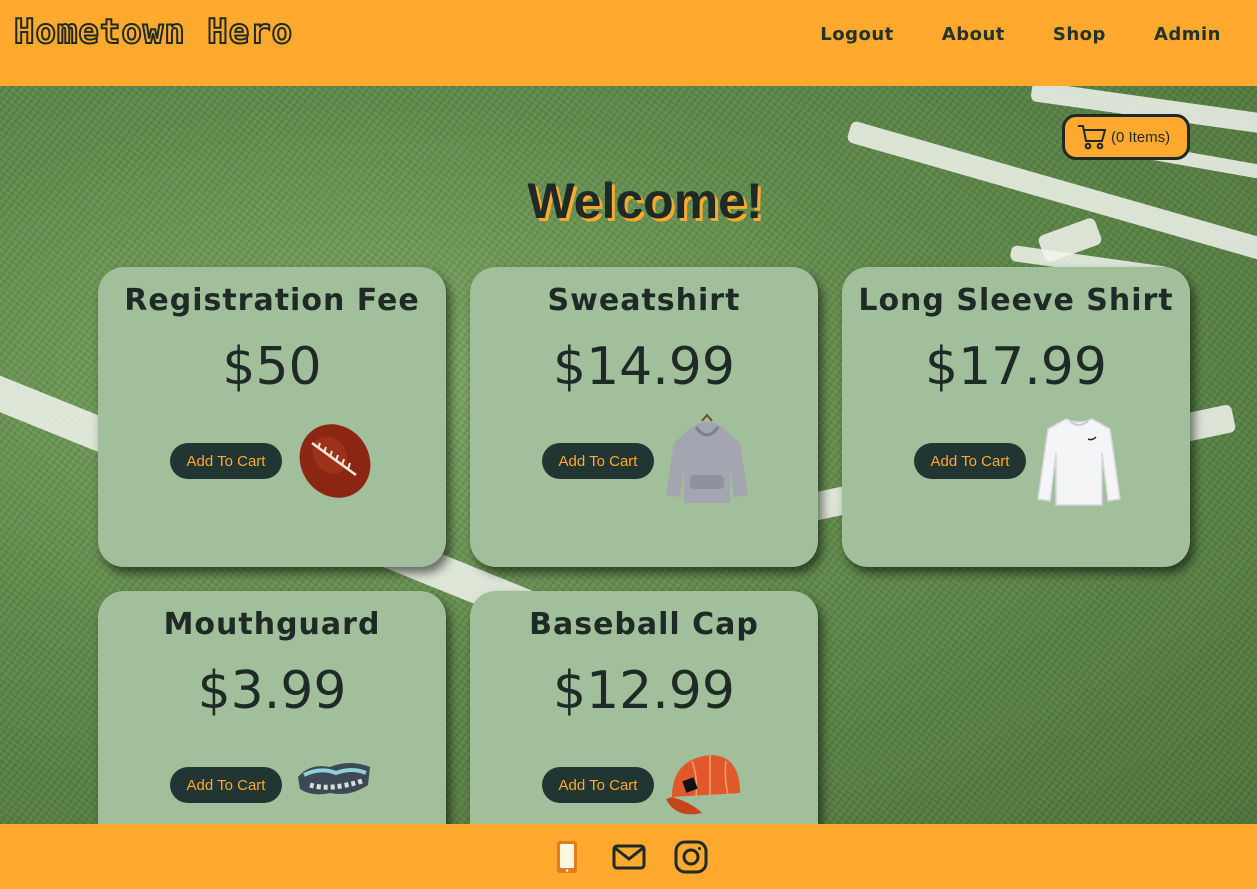 This screenshot has height=889, width=1257. Describe the element at coordinates (707, 458) in the screenshot. I see `sweatshirt-image` at that location.